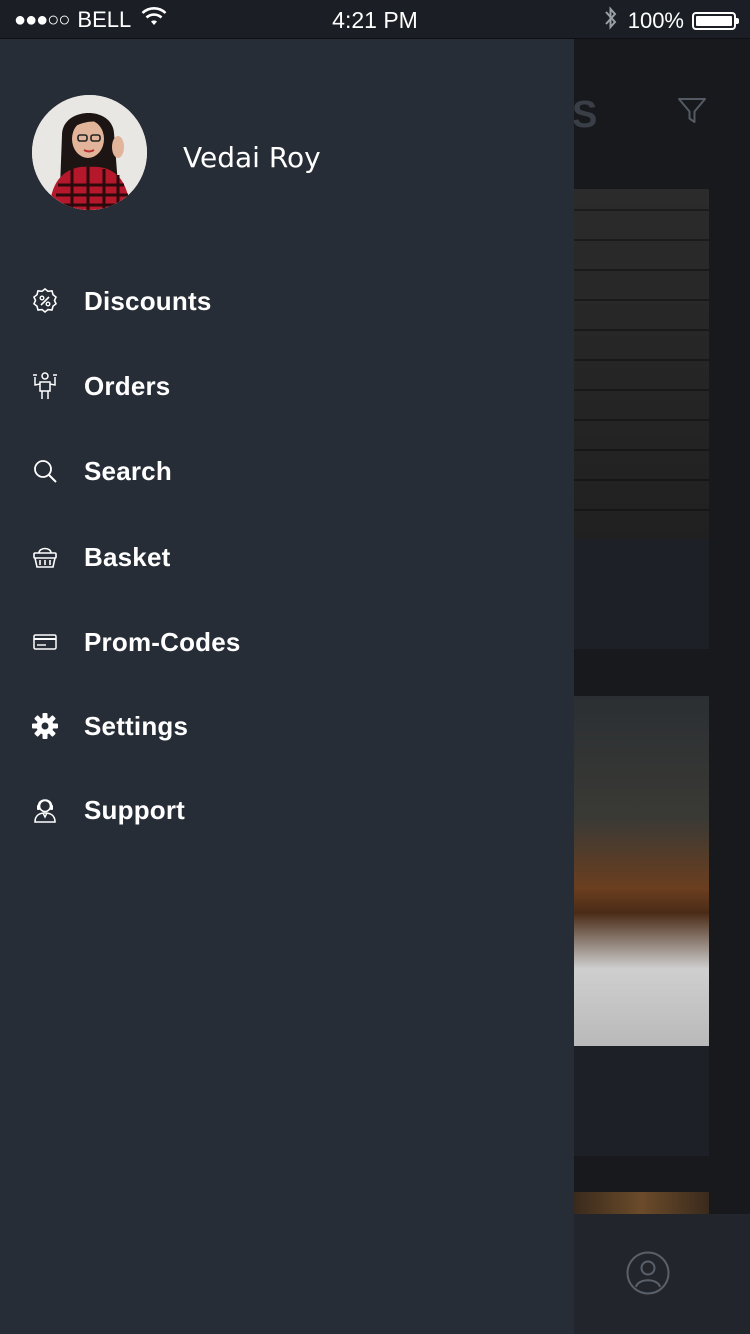 The height and width of the screenshot is (1334, 750). What do you see at coordinates (45, 471) in the screenshot?
I see `search-icon` at bounding box center [45, 471].